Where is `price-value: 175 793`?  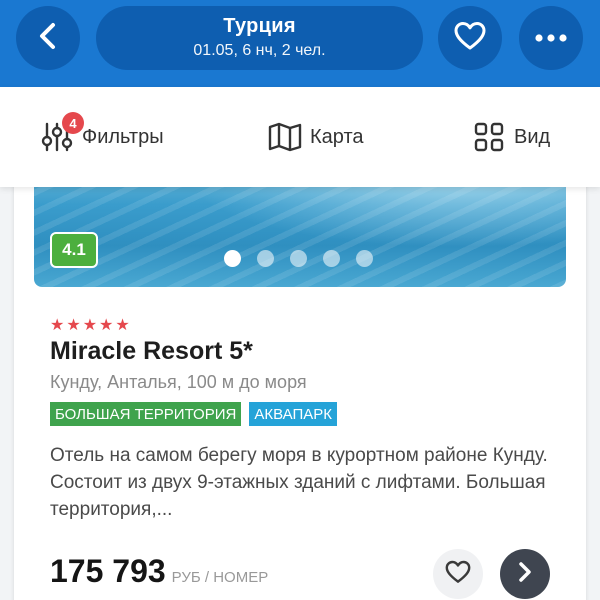
price-value: 175 793 is located at coordinates (108, 571).